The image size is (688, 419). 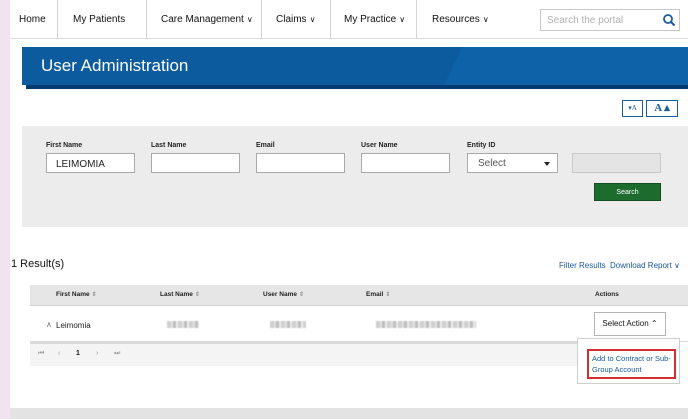 What do you see at coordinates (49, 324) in the screenshot?
I see `chevron-up-icon: ∧` at bounding box center [49, 324].